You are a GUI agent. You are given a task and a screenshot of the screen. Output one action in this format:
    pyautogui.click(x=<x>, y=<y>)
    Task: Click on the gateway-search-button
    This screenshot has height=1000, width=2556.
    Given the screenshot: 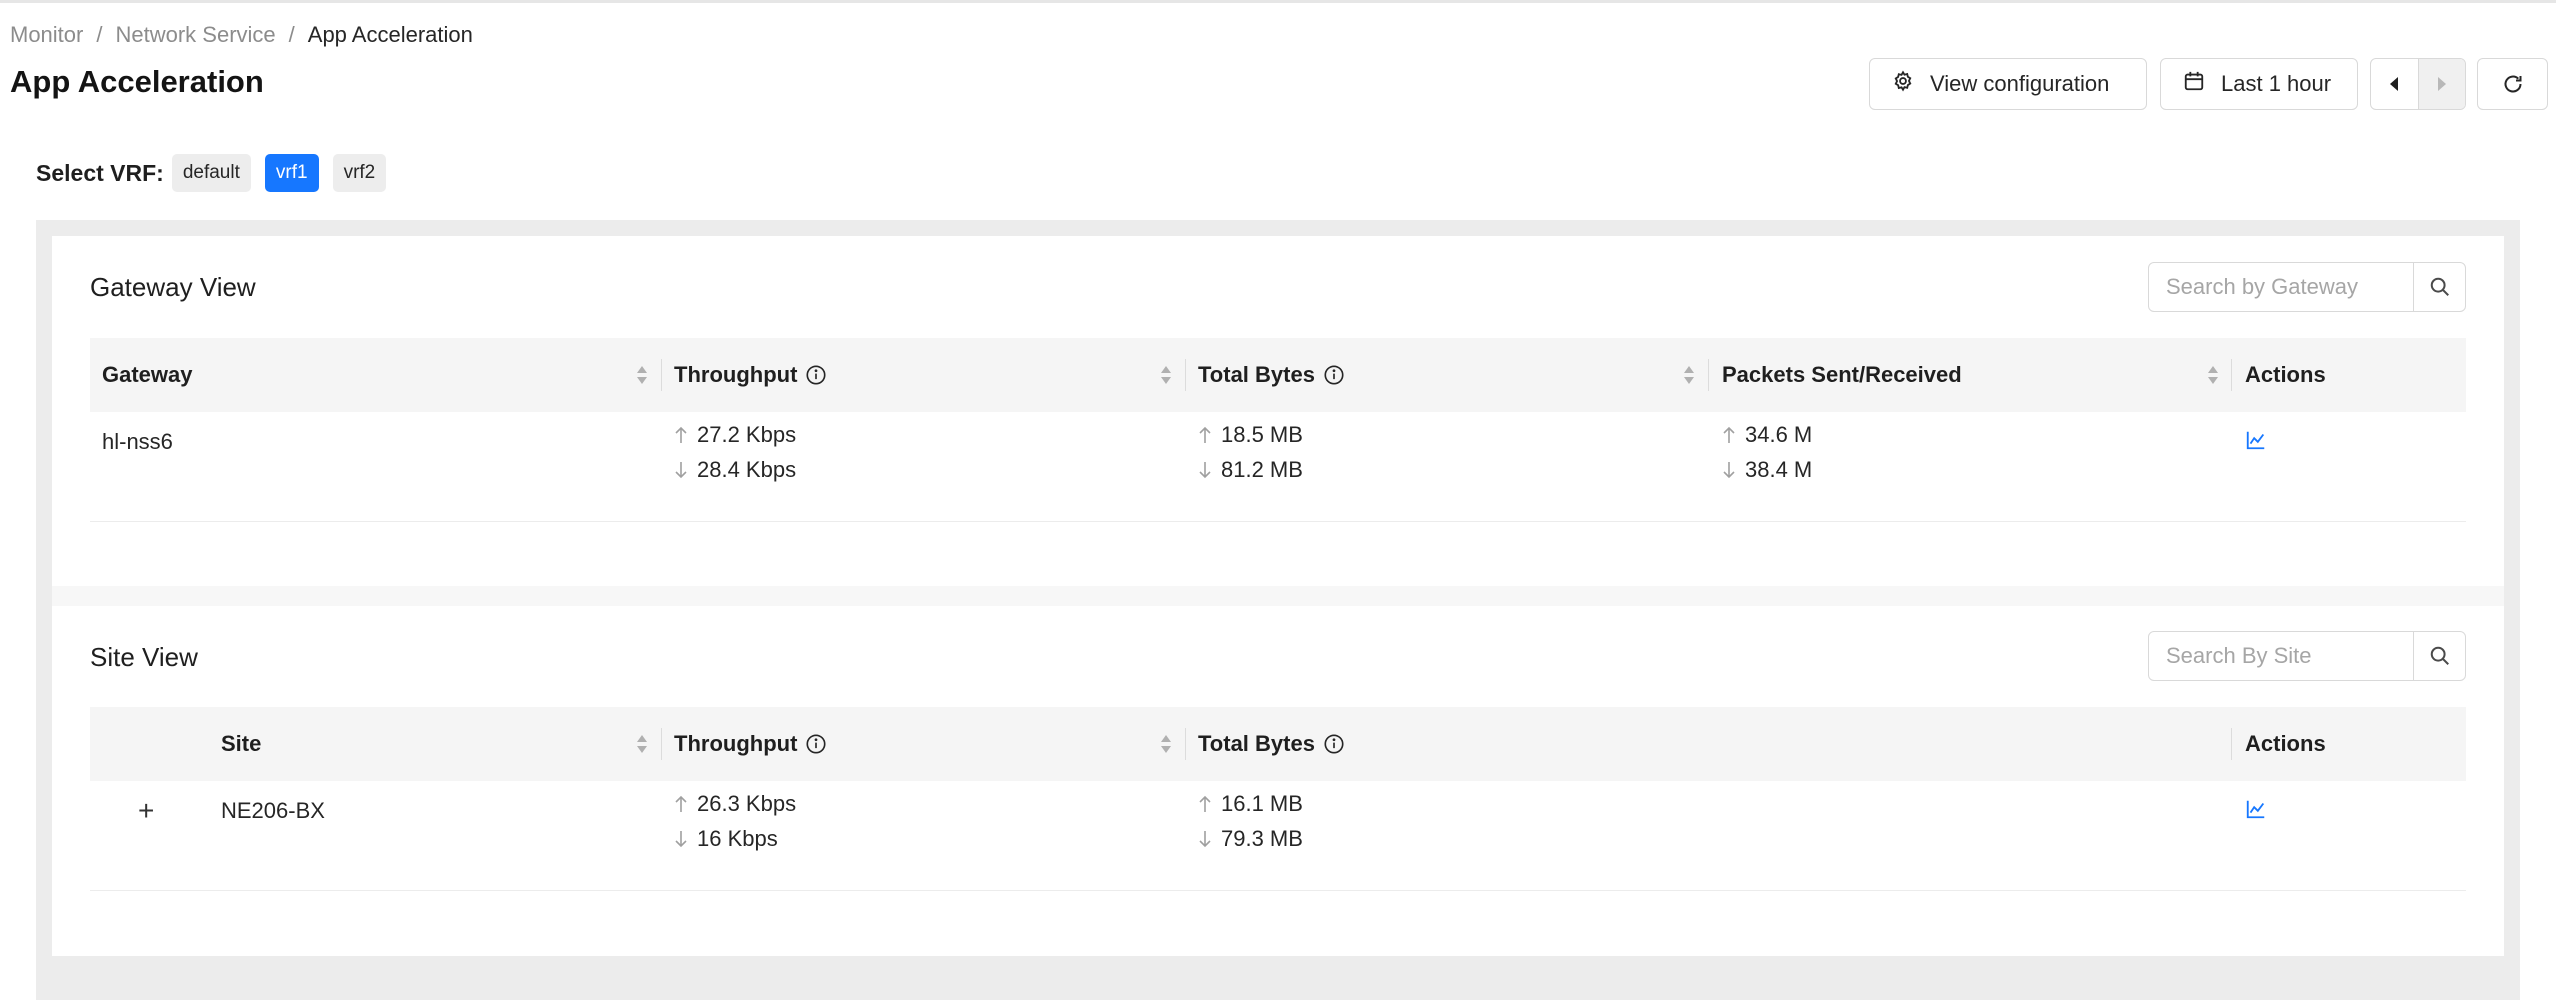 What is the action you would take?
    pyautogui.click(x=2439, y=287)
    